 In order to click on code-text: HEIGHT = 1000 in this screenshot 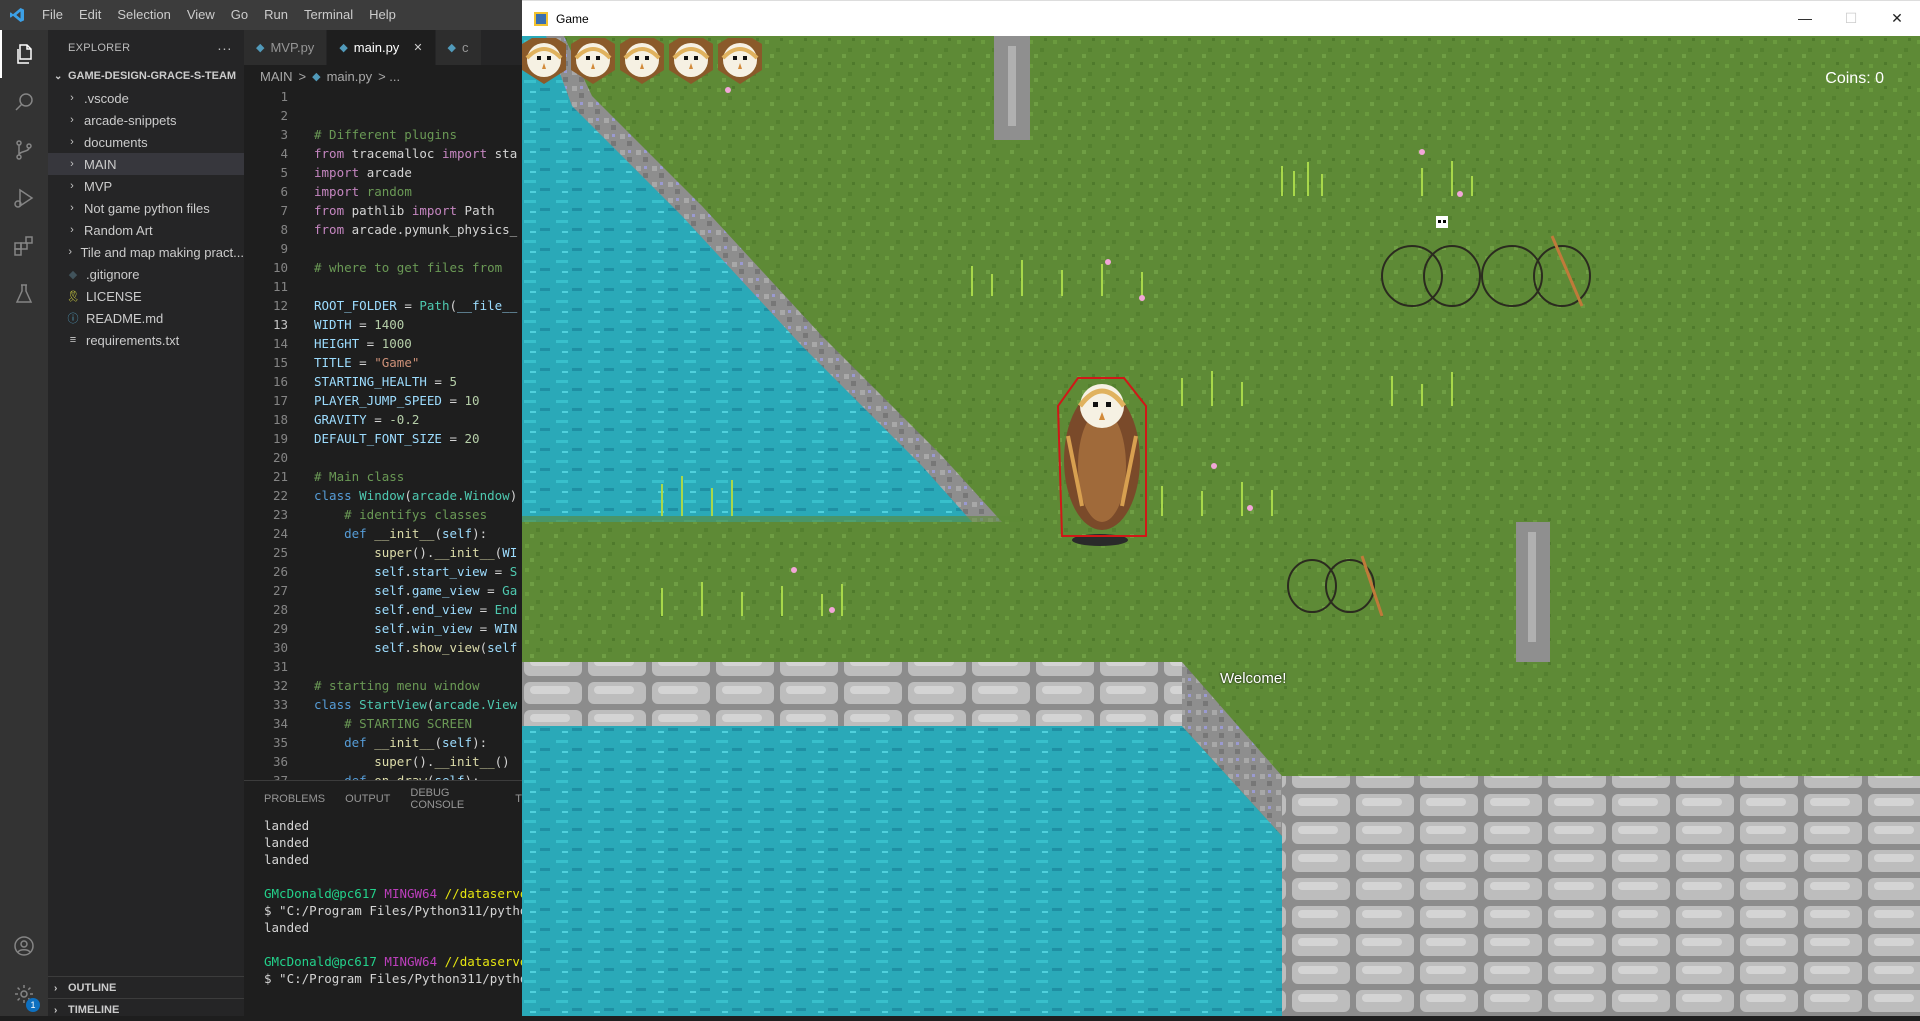, I will do `click(350, 343)`.